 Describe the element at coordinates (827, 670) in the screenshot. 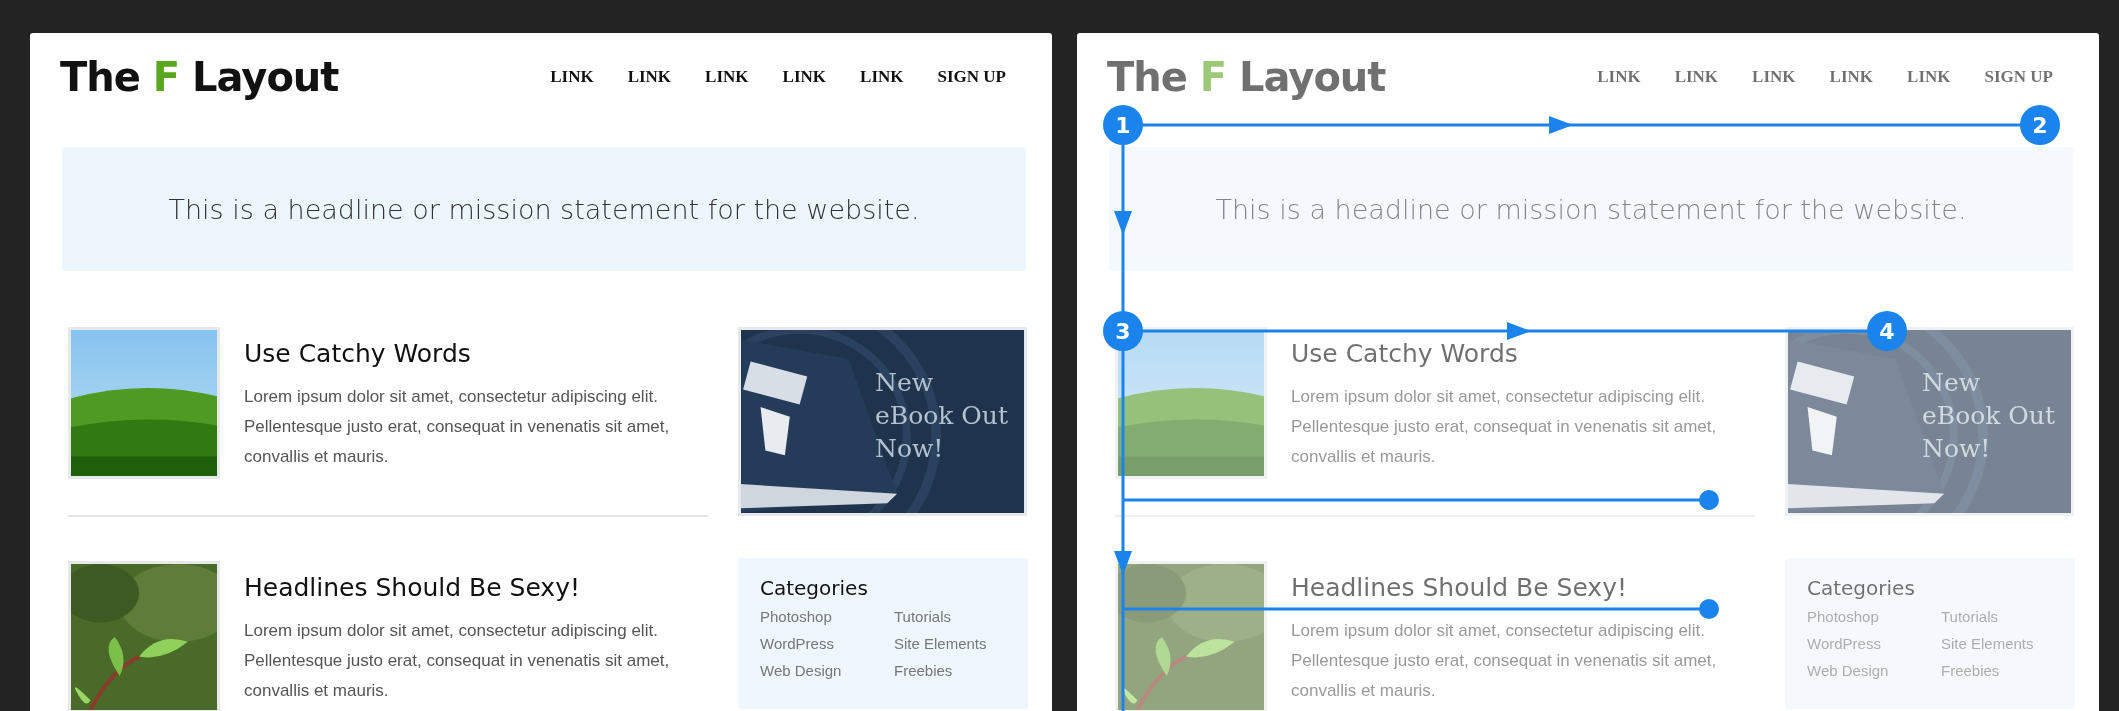

I see `category-link: Web Design` at that location.